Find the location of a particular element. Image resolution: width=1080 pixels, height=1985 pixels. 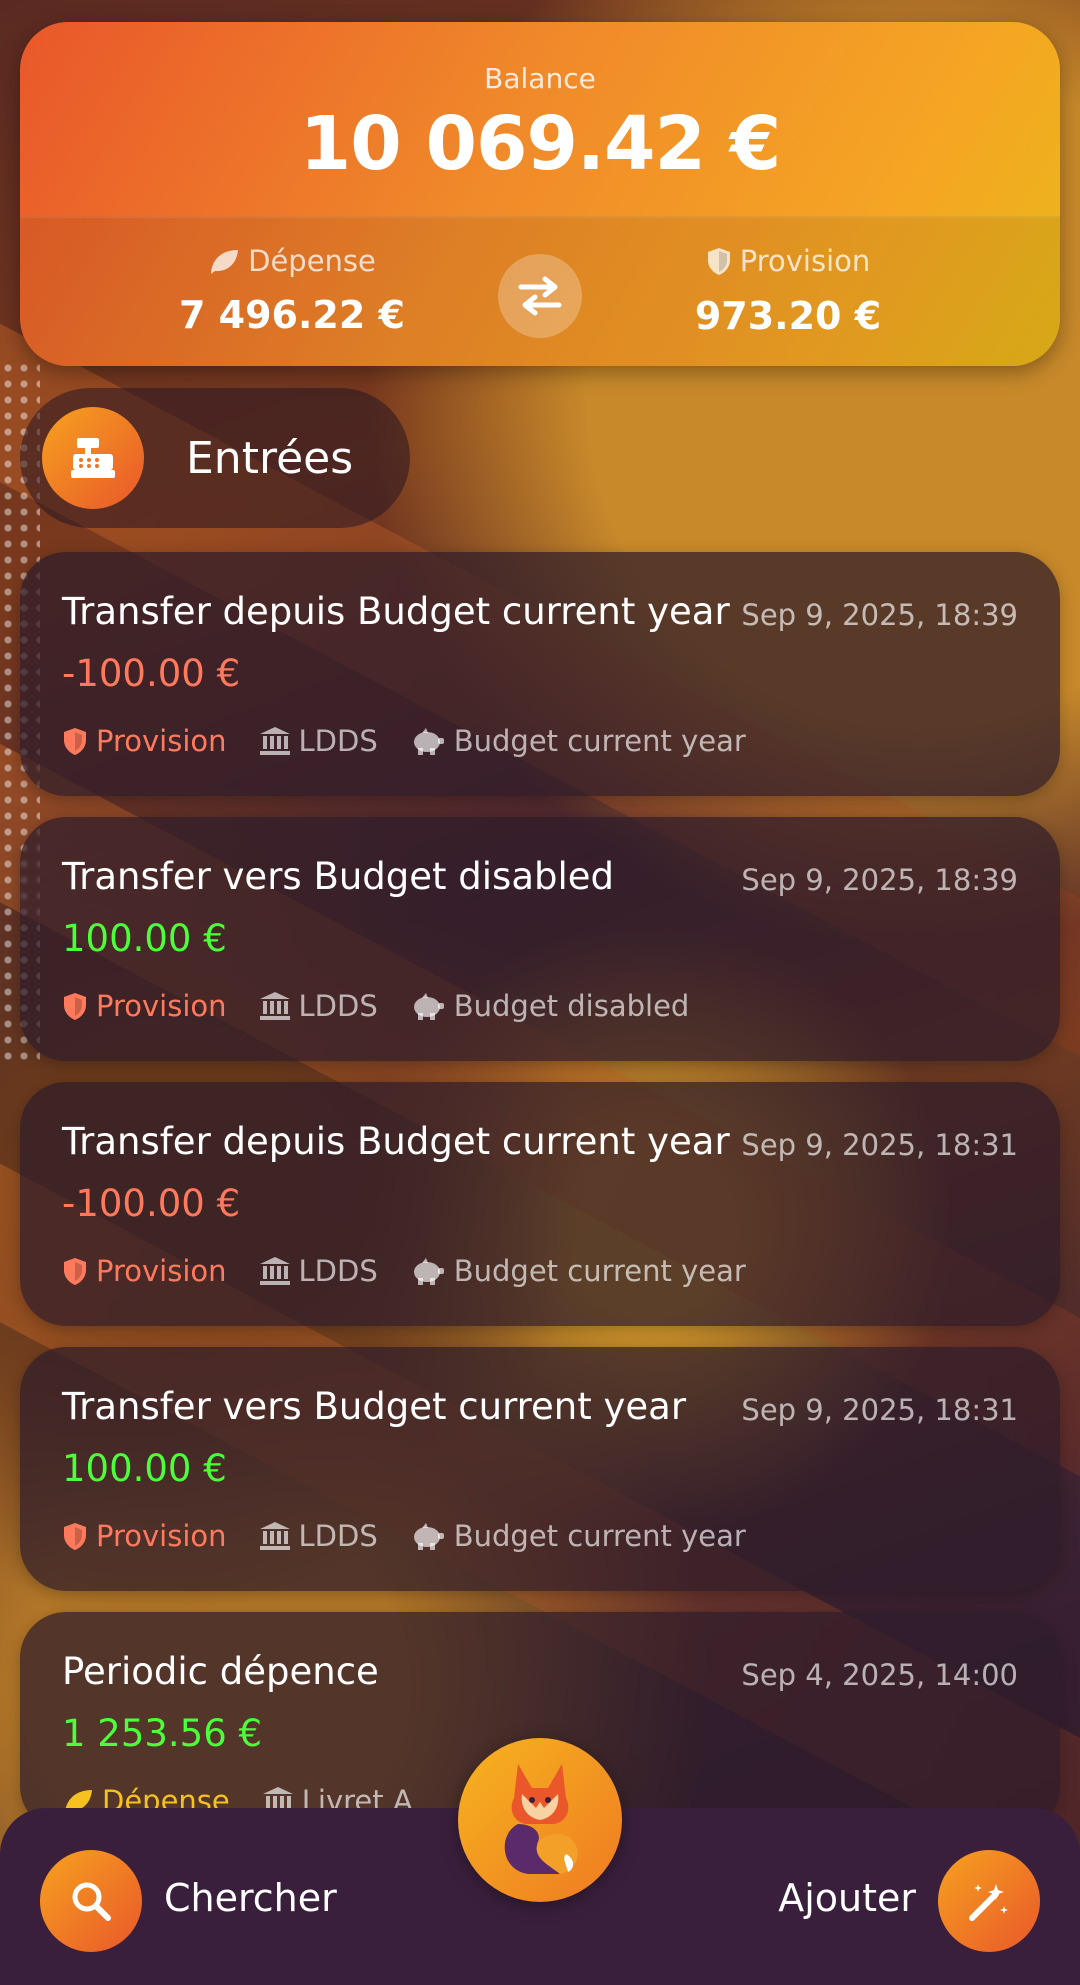

leaf-icon is located at coordinates (225, 262).